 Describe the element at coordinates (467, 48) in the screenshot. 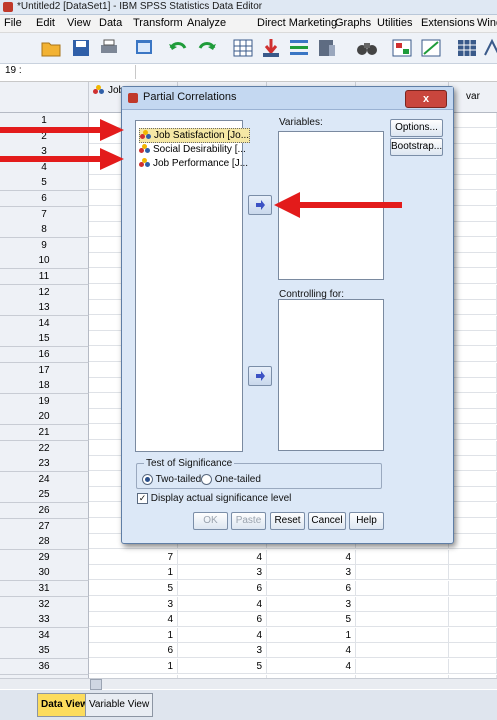

I see `weight-cases-icon` at that location.